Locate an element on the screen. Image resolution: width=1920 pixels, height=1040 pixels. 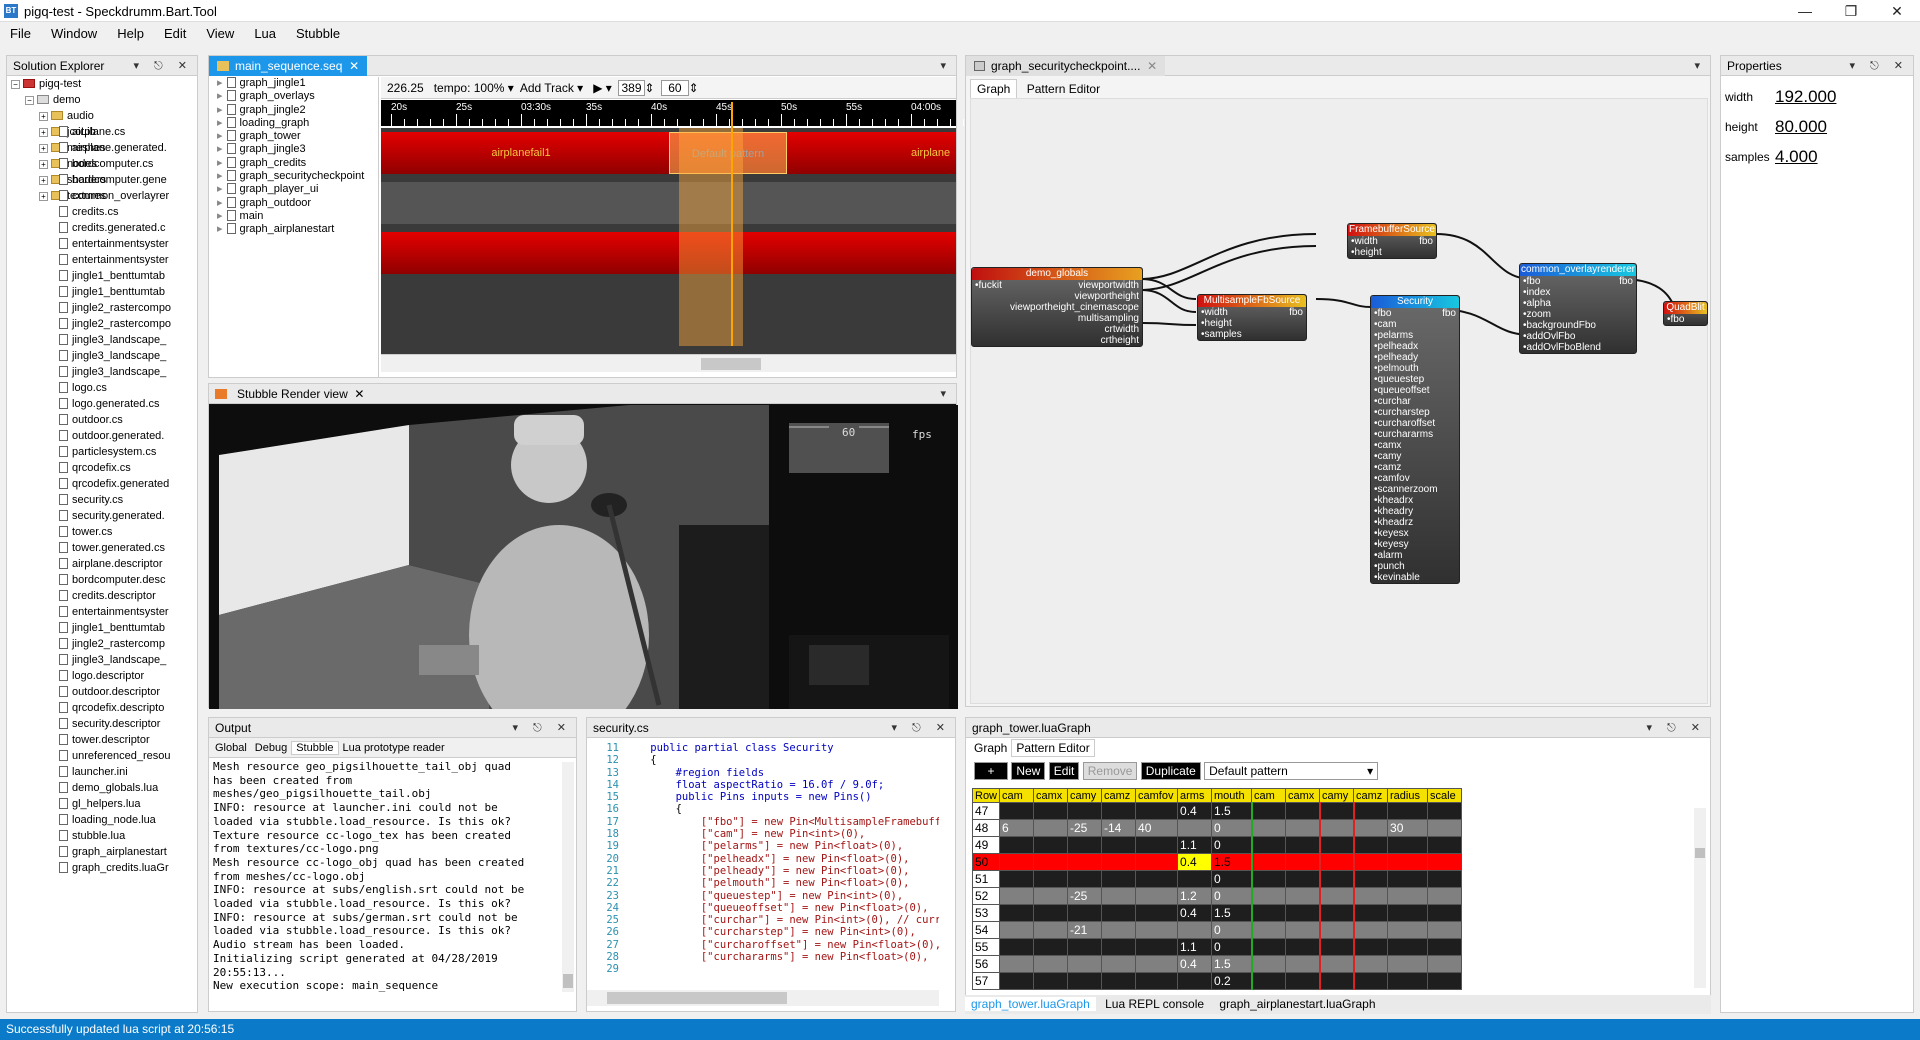
sequence-graph-item: ▸ graph_jingle1 is located at coordinates (293, 83).